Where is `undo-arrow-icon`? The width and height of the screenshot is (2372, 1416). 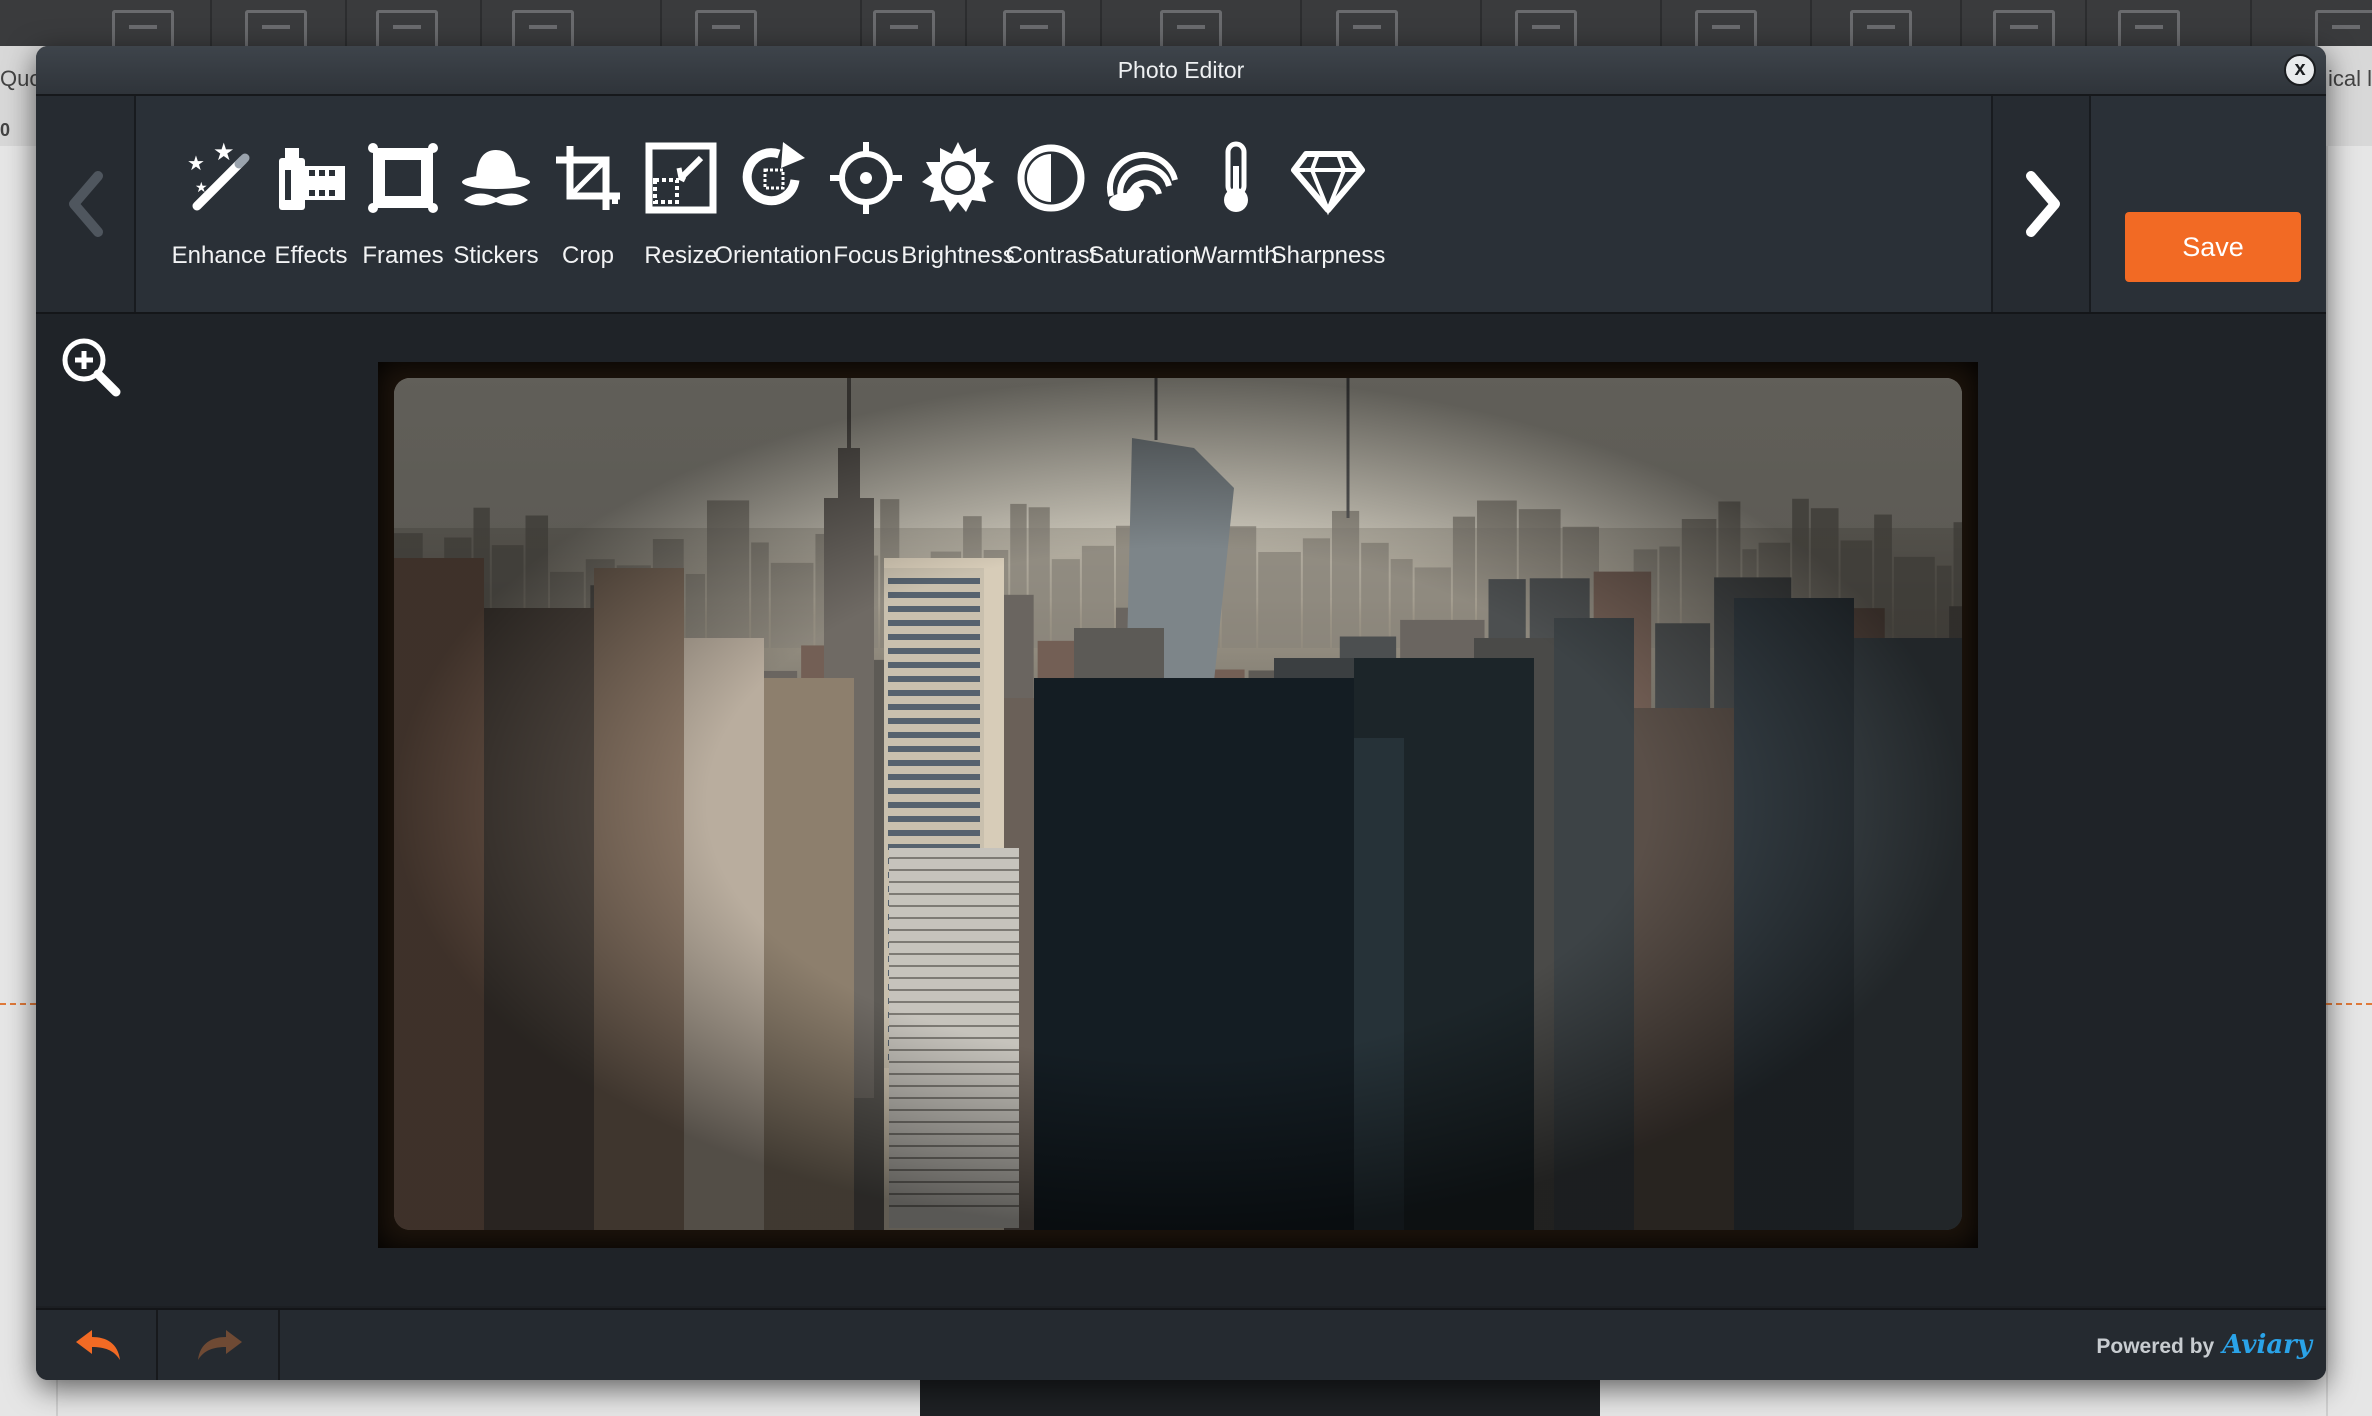 undo-arrow-icon is located at coordinates (98, 1345).